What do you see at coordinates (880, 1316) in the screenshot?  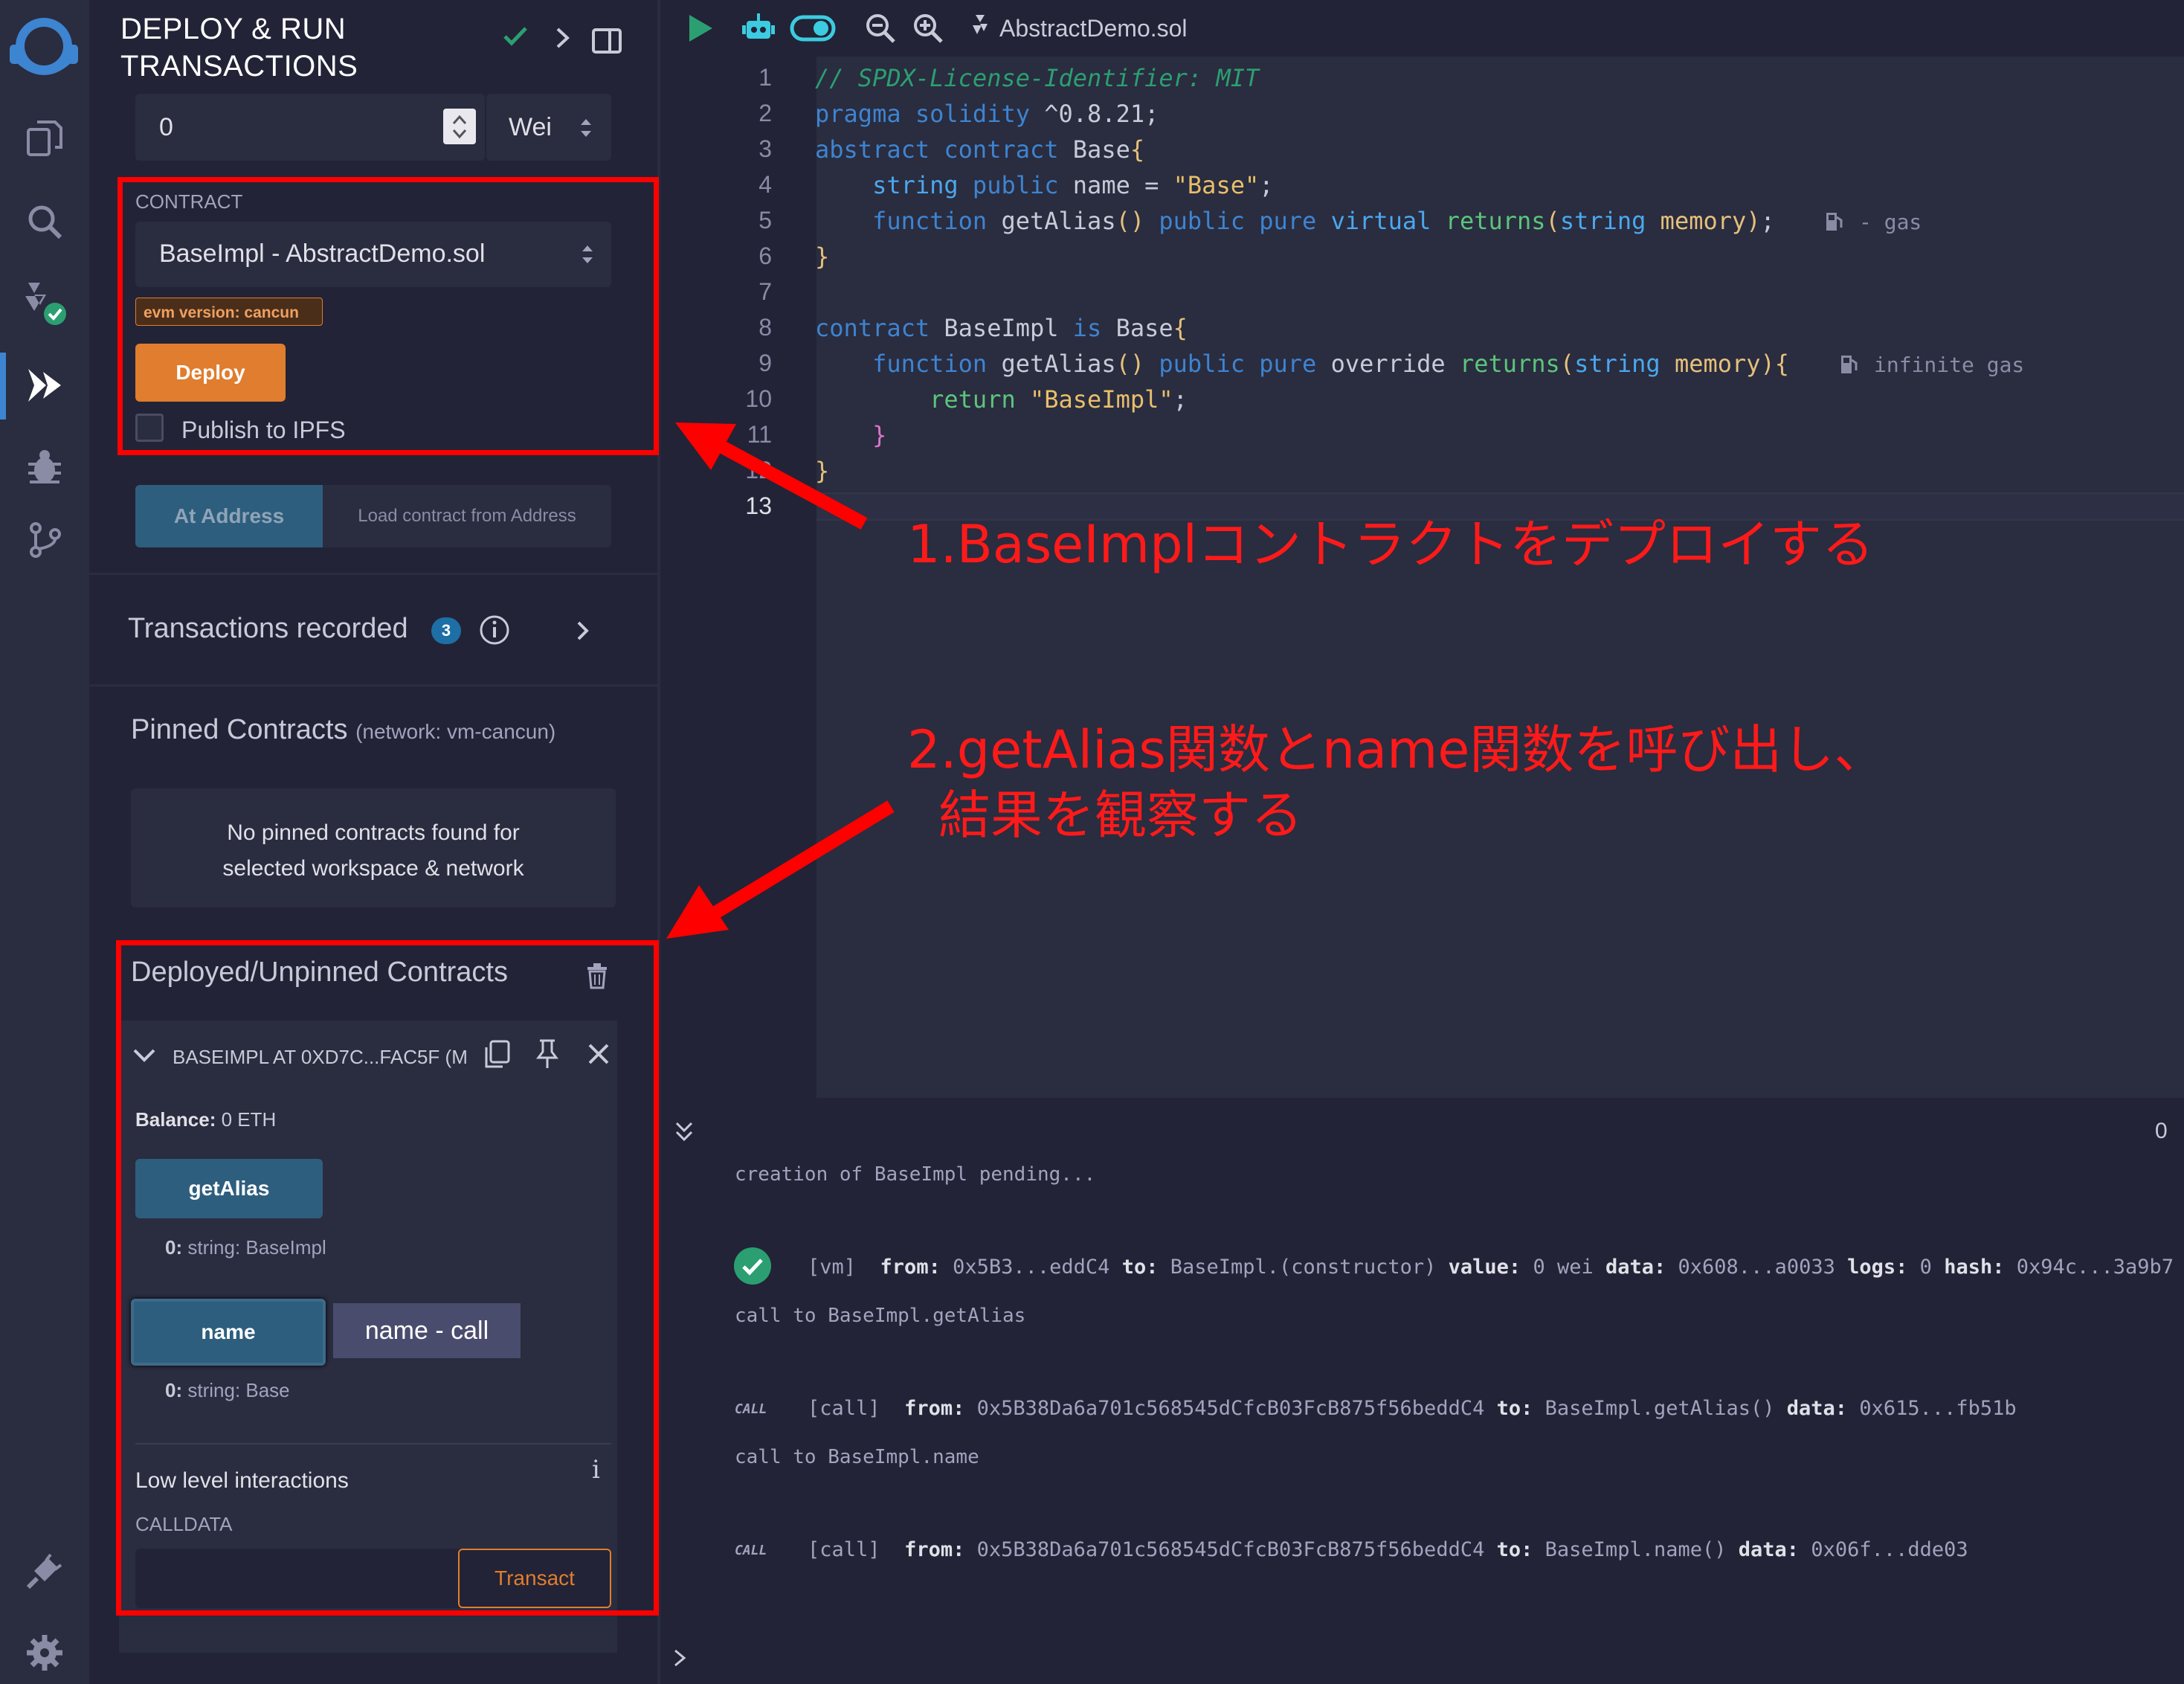 I see `terminal-line: call to BaseImpl.getAlias` at bounding box center [880, 1316].